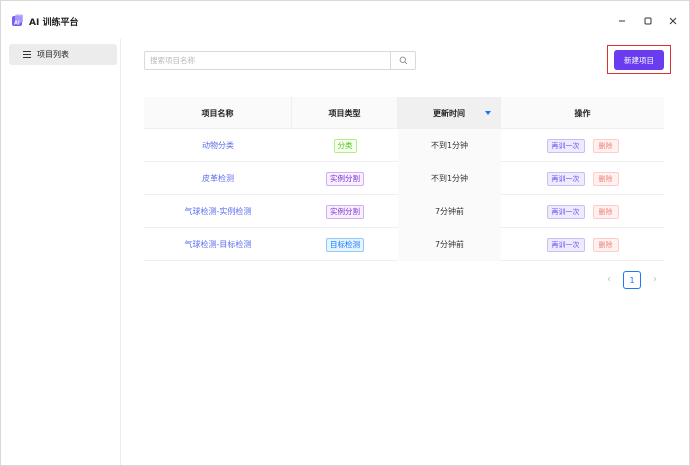 The width and height of the screenshot is (690, 466). What do you see at coordinates (27, 54) in the screenshot?
I see `menu-icon` at bounding box center [27, 54].